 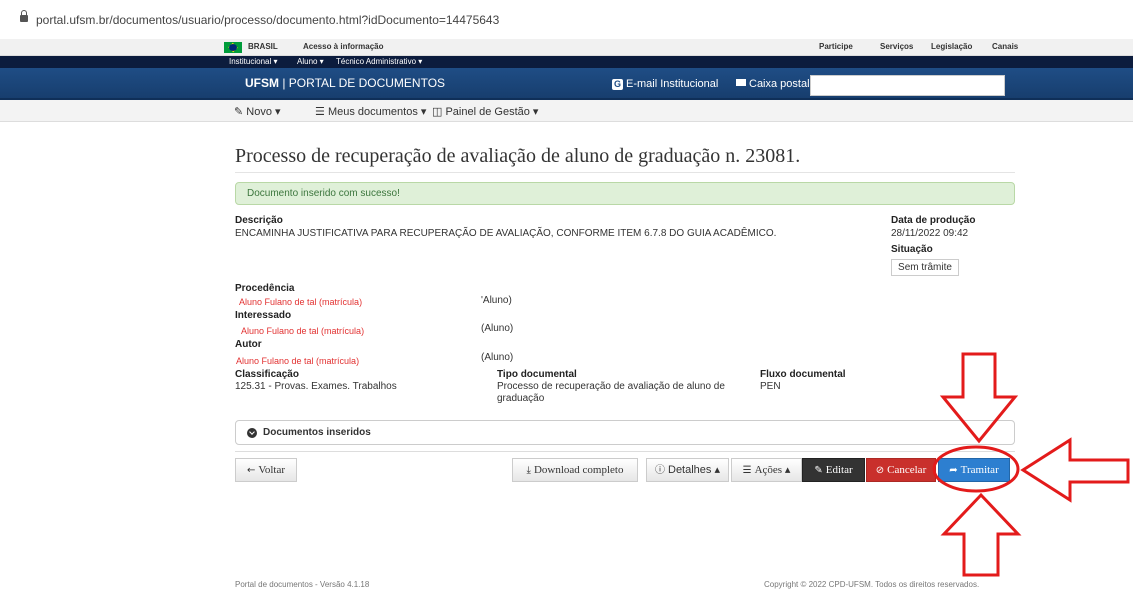 What do you see at coordinates (933, 220) in the screenshot?
I see `data-producao-label: Data de produção` at bounding box center [933, 220].